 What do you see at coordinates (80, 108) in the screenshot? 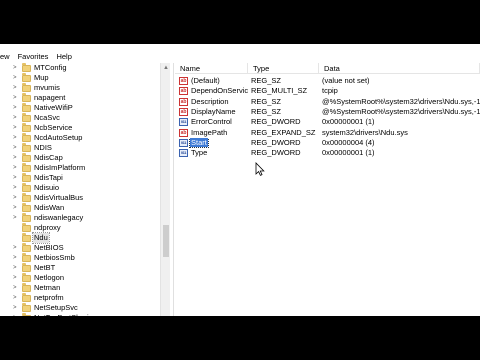
I see `tree-item: > NativeWifiP` at bounding box center [80, 108].